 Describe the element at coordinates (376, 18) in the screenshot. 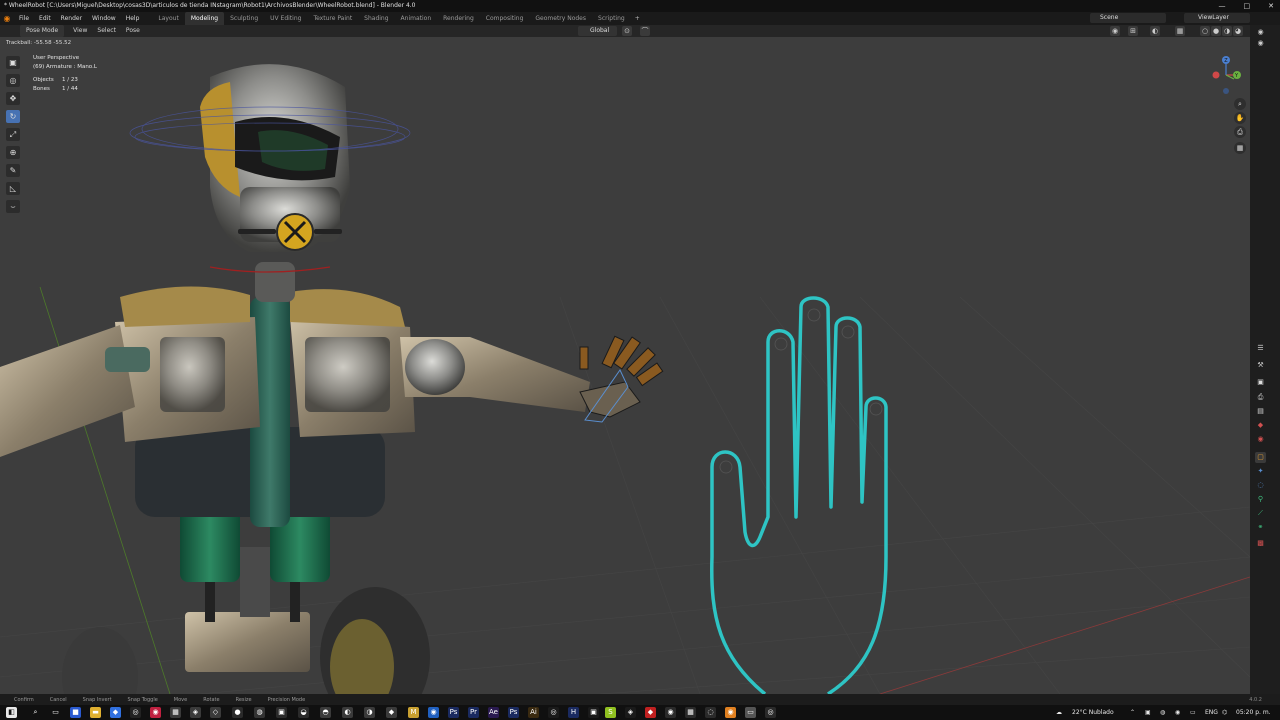

I see `tab-shading: Shading` at that location.